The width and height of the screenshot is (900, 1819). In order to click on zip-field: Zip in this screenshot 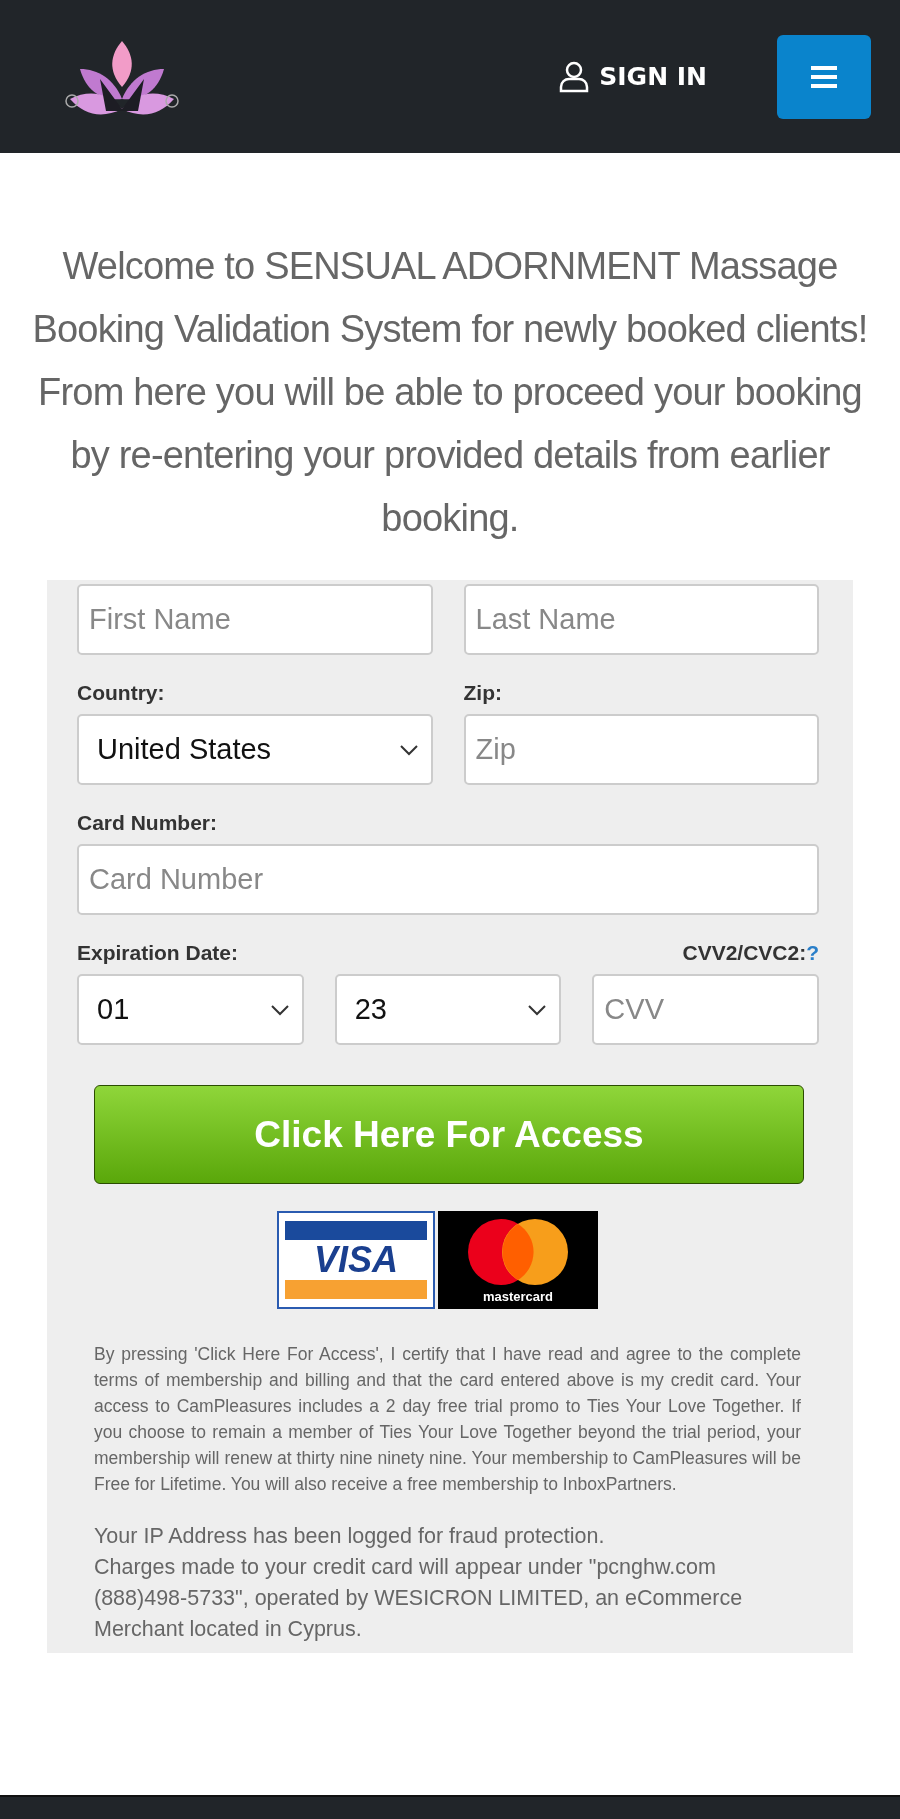, I will do `click(641, 749)`.